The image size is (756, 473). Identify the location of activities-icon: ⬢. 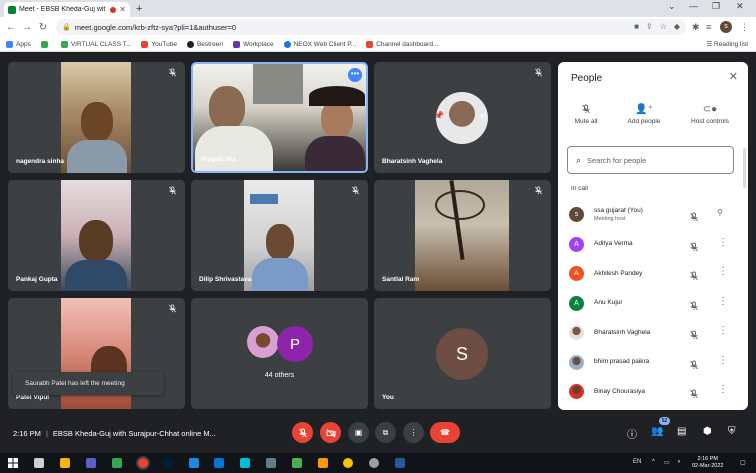
(707, 431).